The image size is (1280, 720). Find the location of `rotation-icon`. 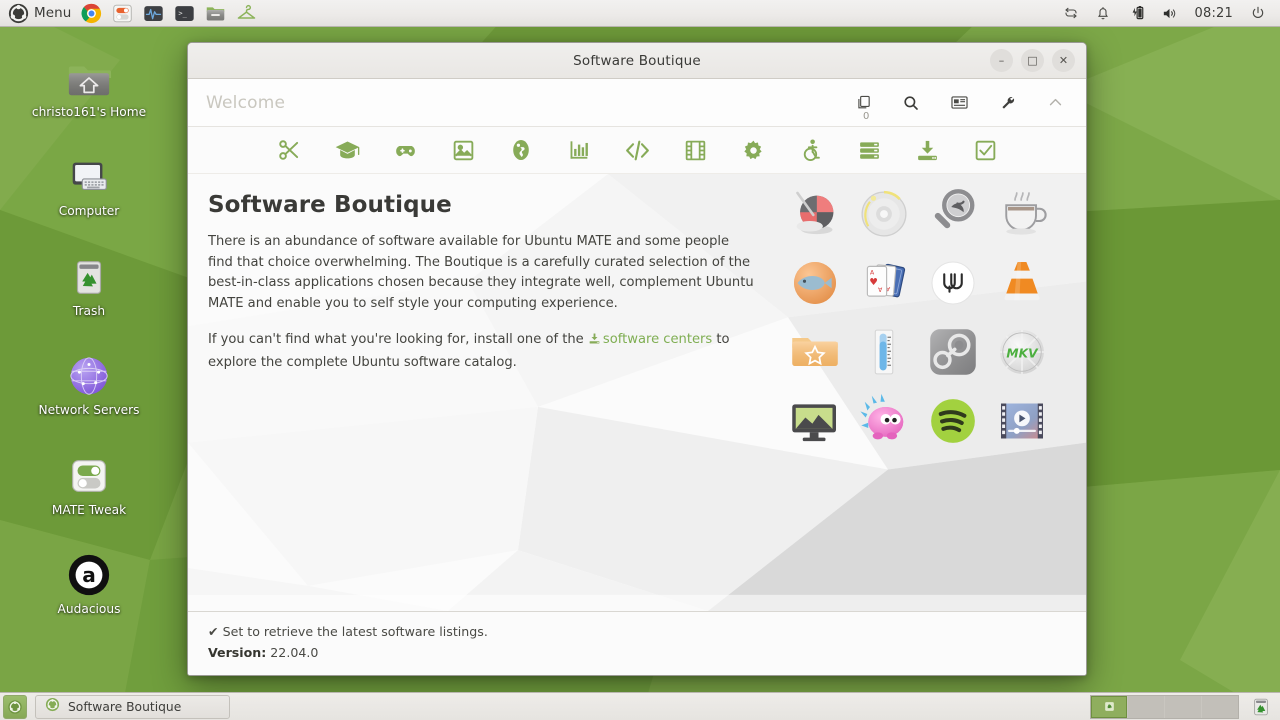

rotation-icon is located at coordinates (1071, 13).